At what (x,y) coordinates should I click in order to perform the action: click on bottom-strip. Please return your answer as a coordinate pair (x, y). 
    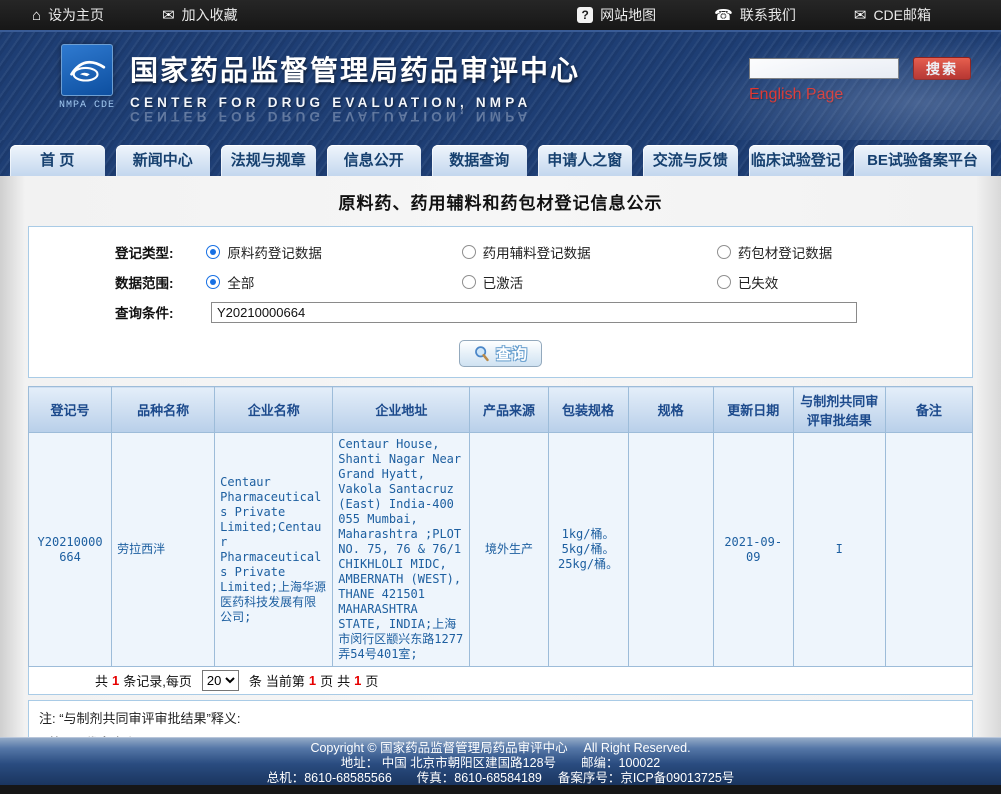
    Looking at the image, I should click on (500, 789).